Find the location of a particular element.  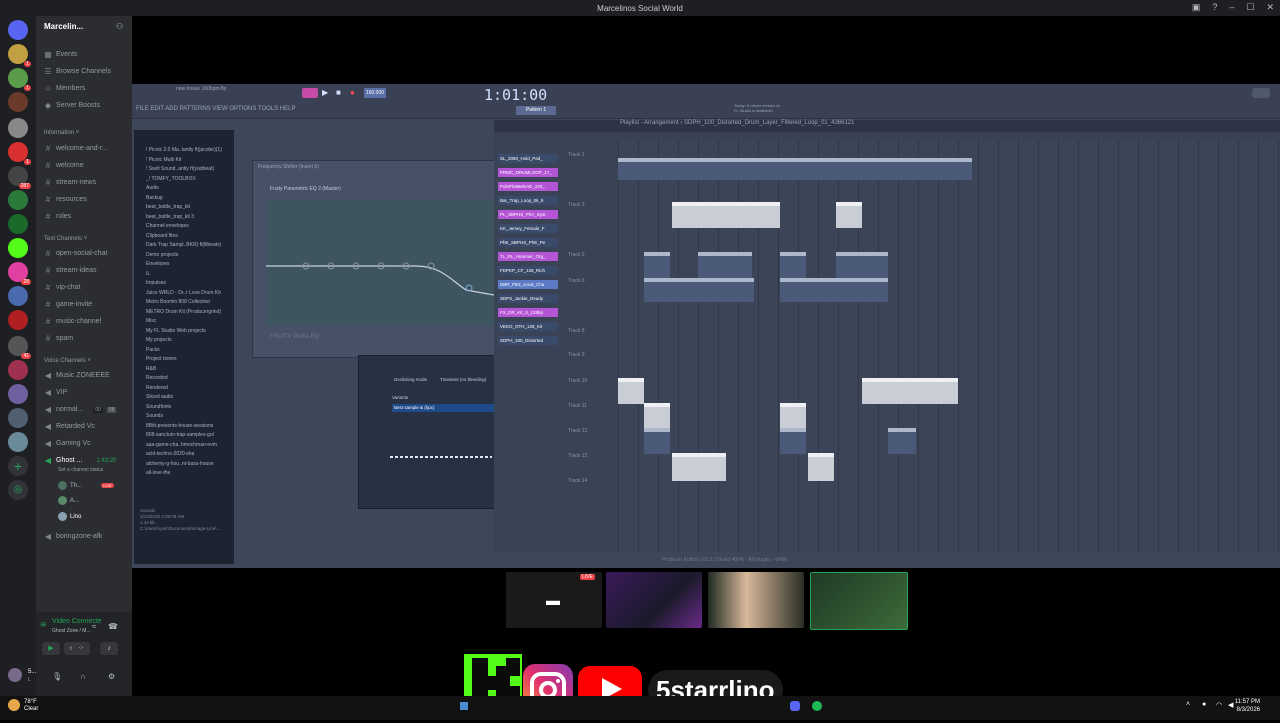

browser-item: My FL Studio Web projects is located at coordinates (176, 331).